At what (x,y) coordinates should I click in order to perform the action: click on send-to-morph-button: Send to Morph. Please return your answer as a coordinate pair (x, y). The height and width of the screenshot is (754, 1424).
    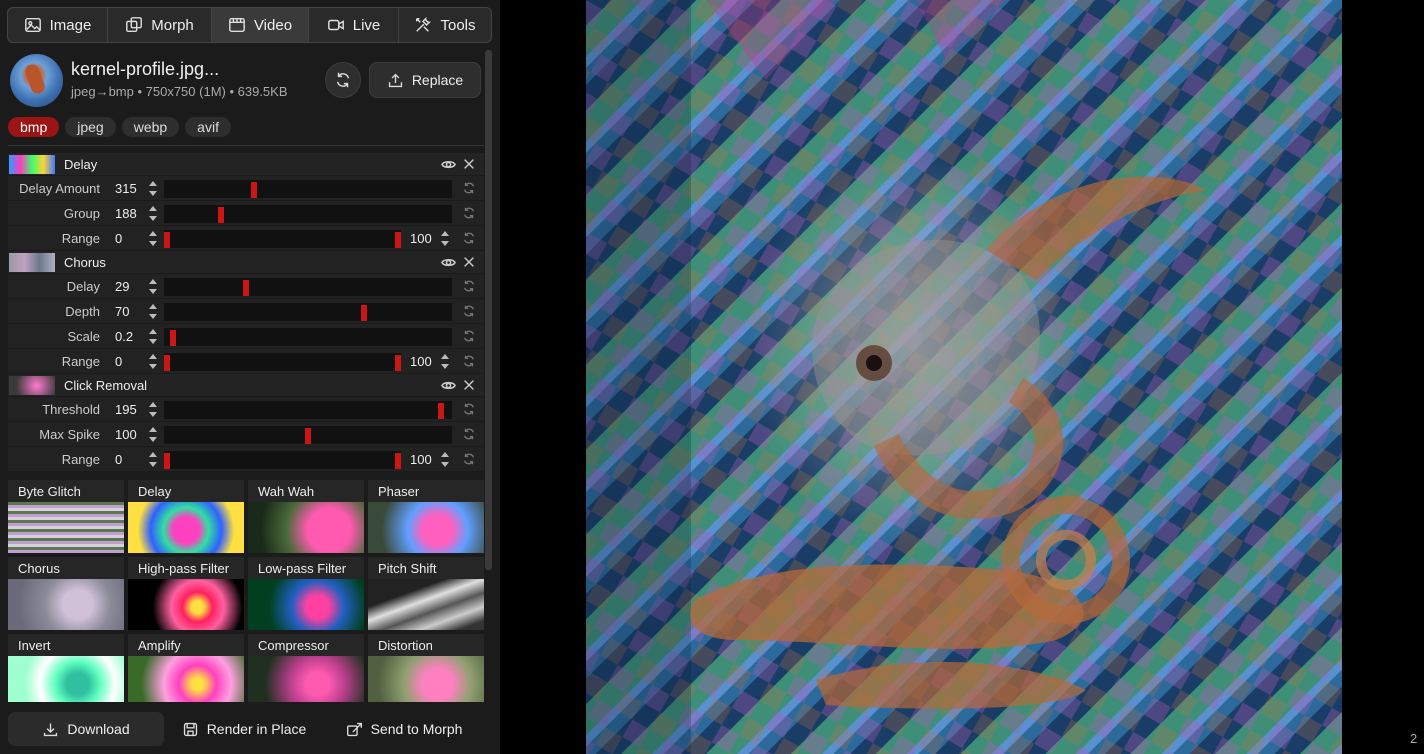
    Looking at the image, I should click on (404, 729).